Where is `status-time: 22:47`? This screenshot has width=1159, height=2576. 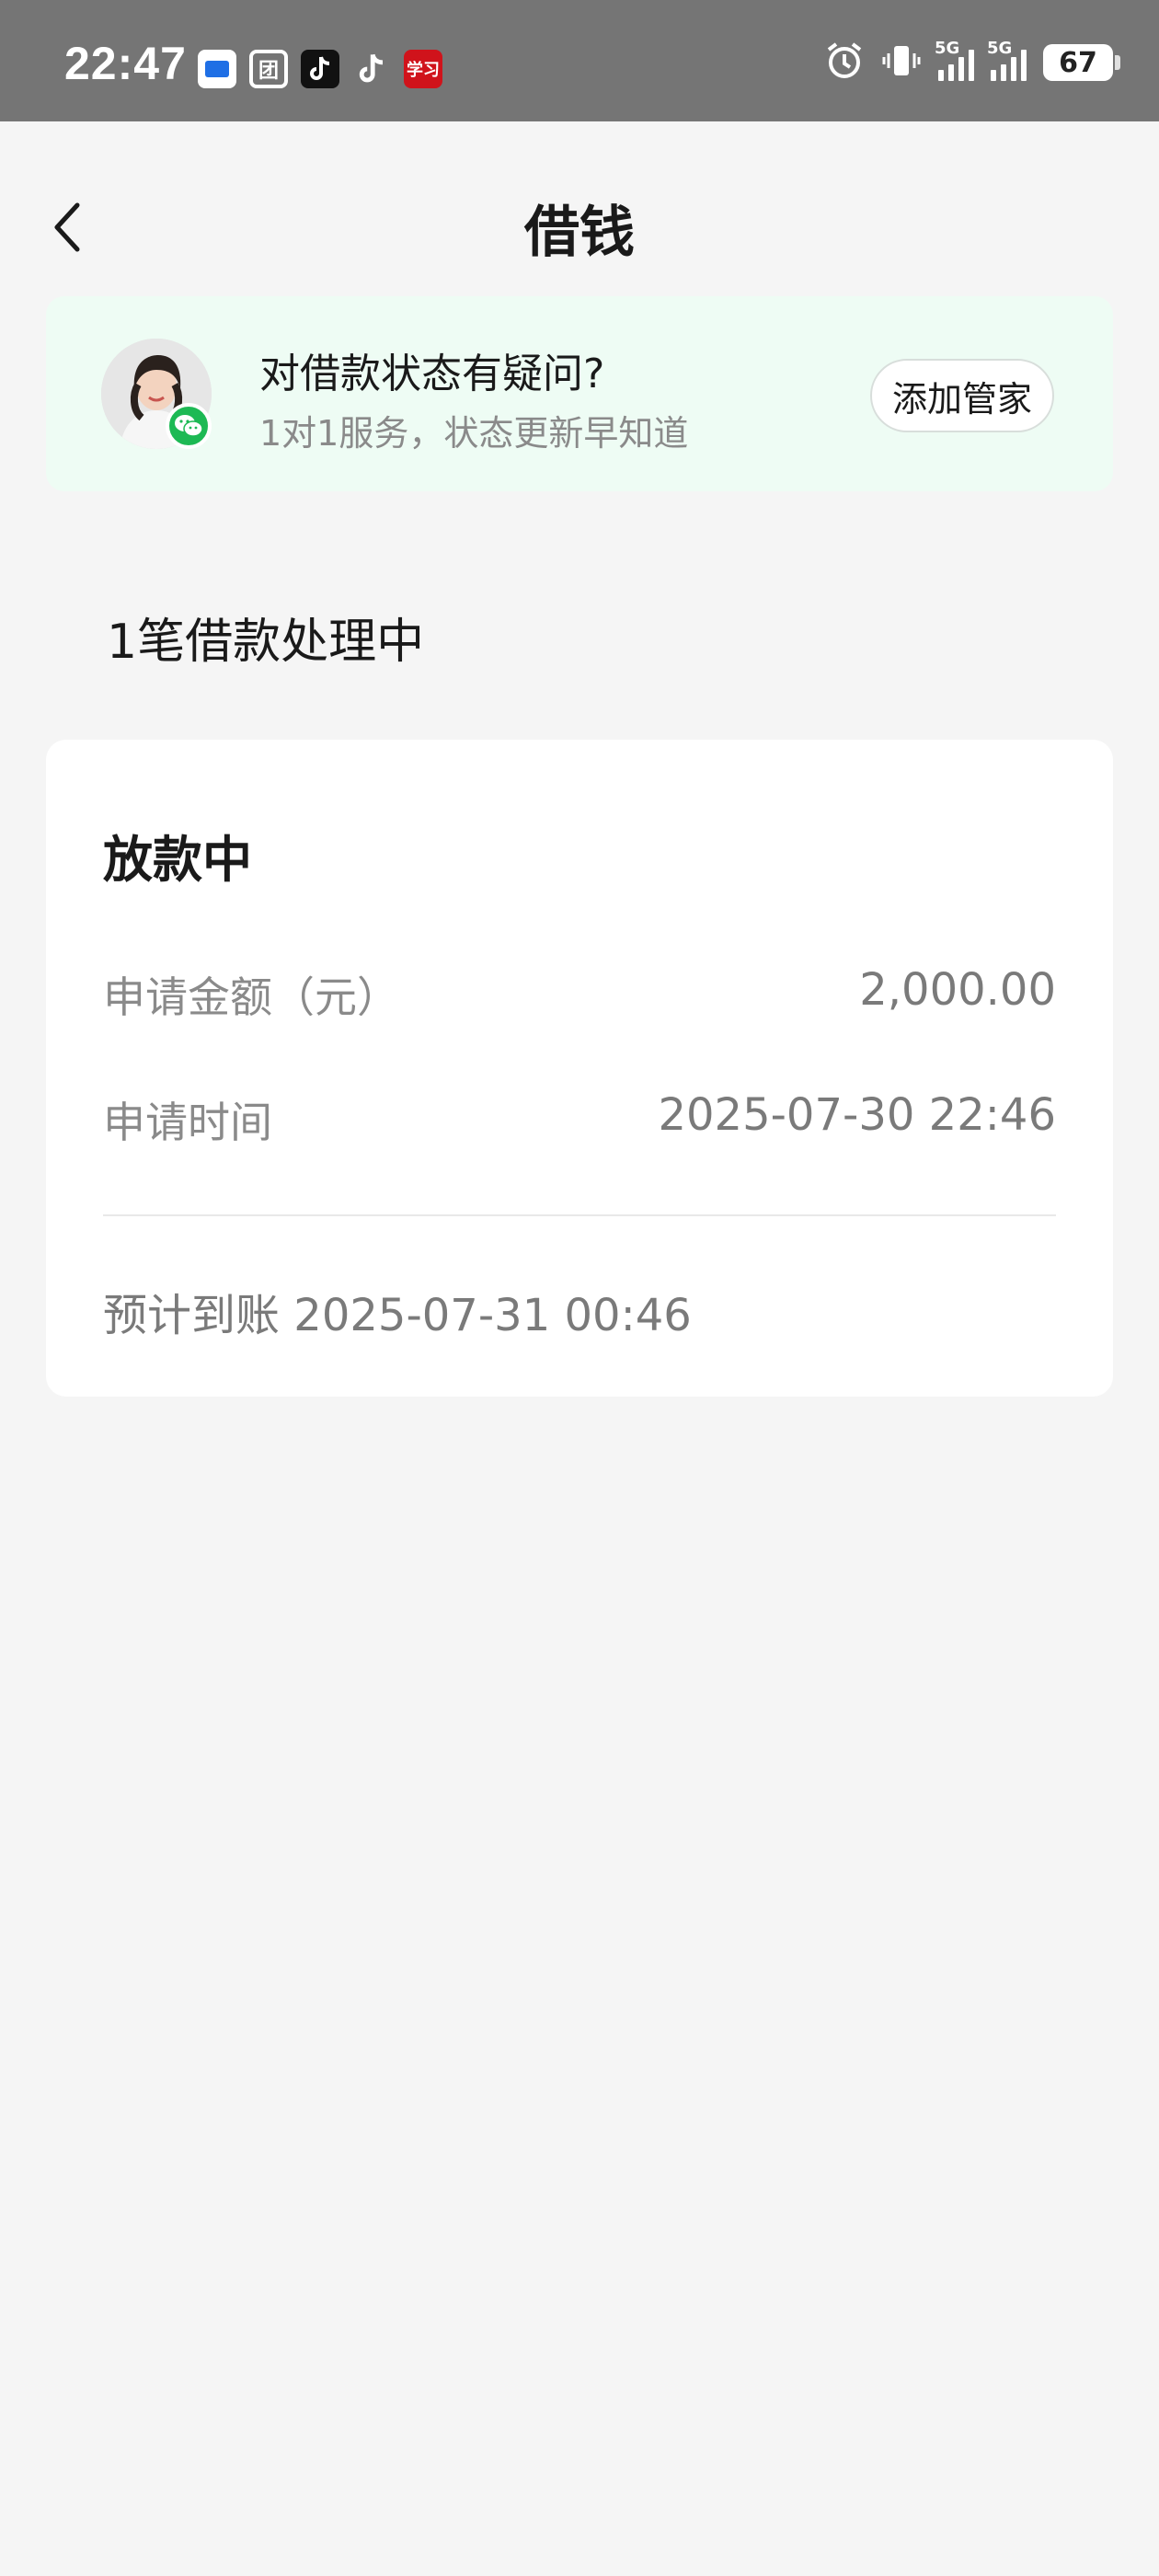
status-time: 22:47 is located at coordinates (125, 63).